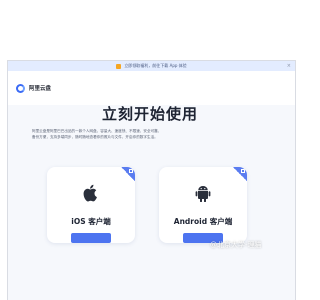 The height and width of the screenshot is (300, 320). What do you see at coordinates (91, 238) in the screenshot?
I see `ios-download-button` at bounding box center [91, 238].